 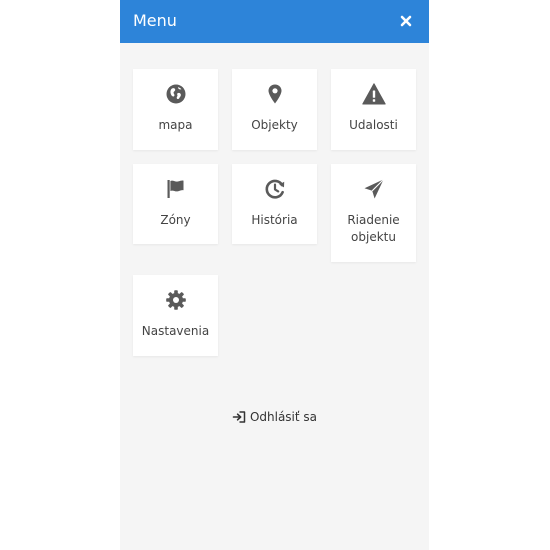 What do you see at coordinates (176, 189) in the screenshot?
I see `flag-icon` at bounding box center [176, 189].